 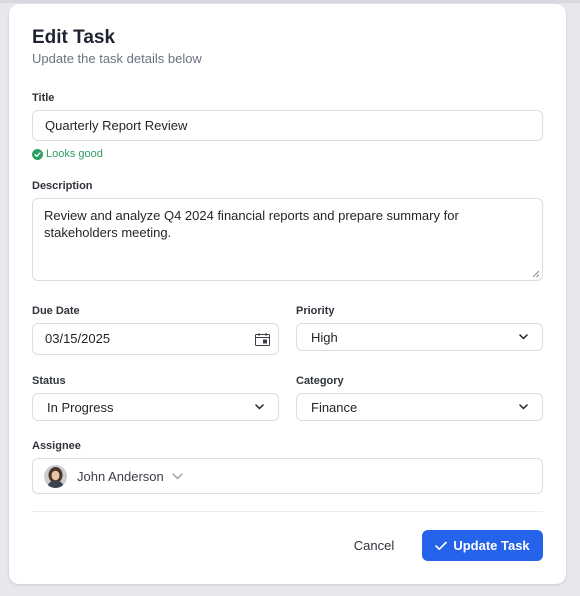 What do you see at coordinates (155, 339) in the screenshot?
I see `due-date-input: 03/15/2025` at bounding box center [155, 339].